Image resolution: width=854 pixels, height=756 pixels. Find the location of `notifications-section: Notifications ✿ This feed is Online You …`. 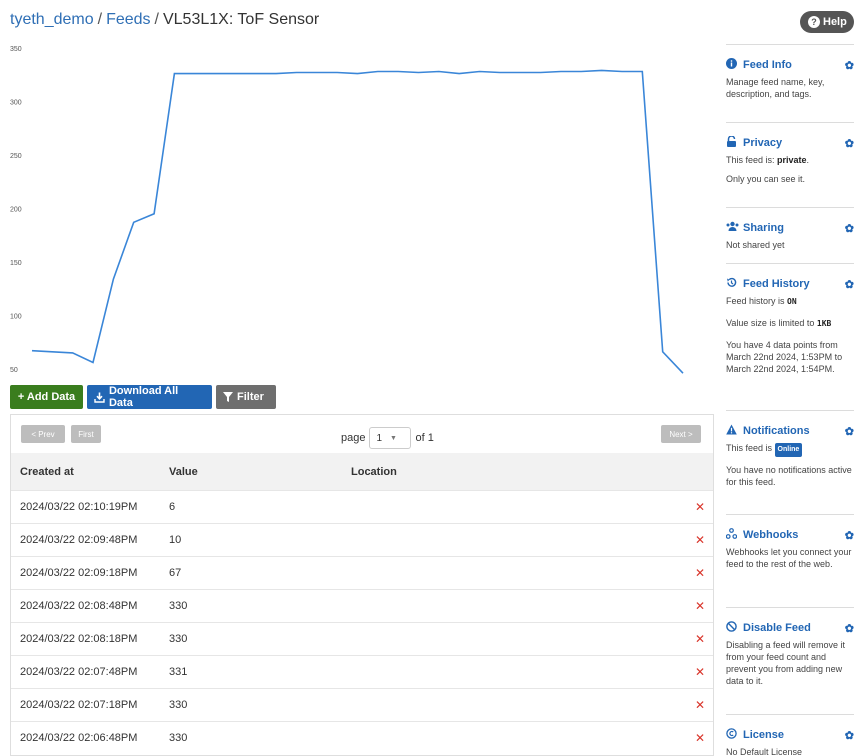

notifications-section: Notifications ✿ This feed is Online You … is located at coordinates (790, 449).